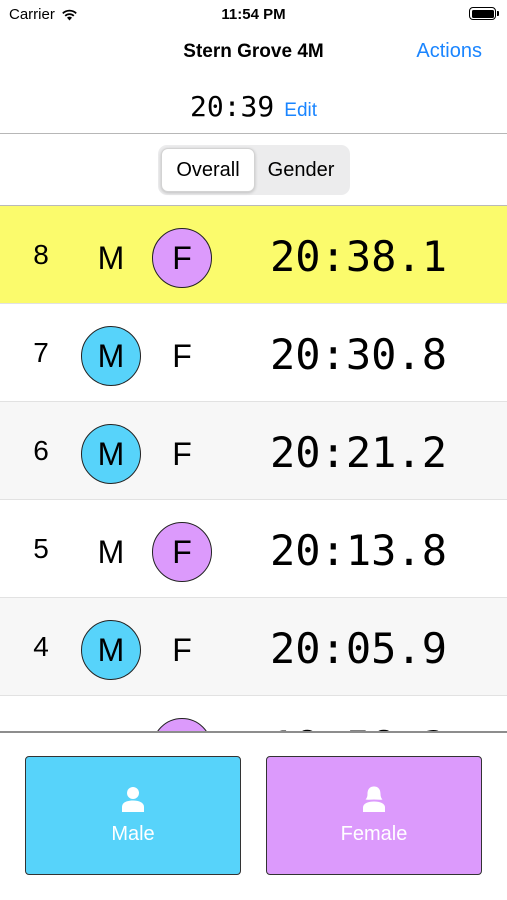 Image resolution: width=507 pixels, height=900 pixels. What do you see at coordinates (133, 833) in the screenshot?
I see `male-button-label: Male` at bounding box center [133, 833].